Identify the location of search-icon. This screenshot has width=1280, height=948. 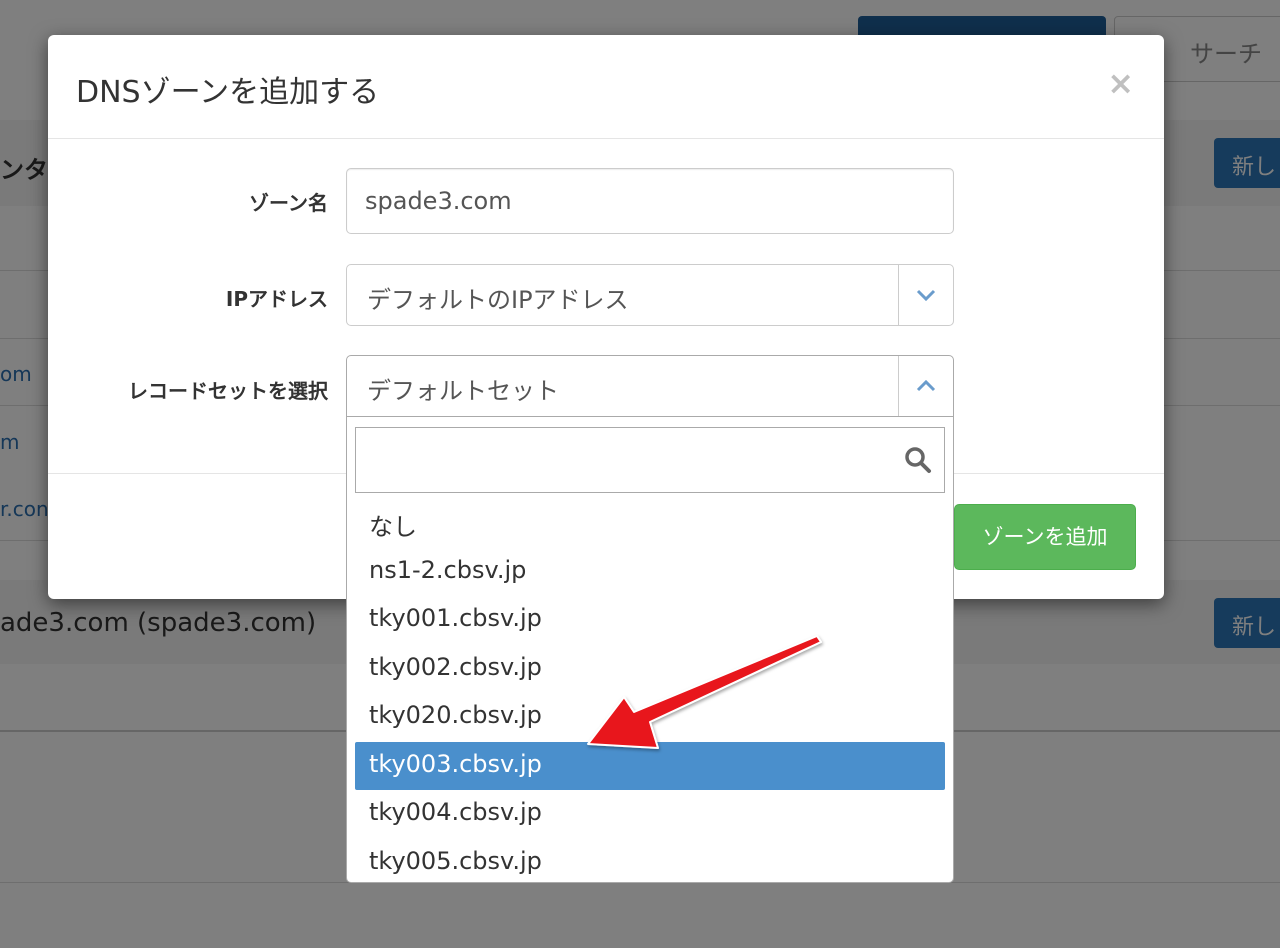
(918, 462).